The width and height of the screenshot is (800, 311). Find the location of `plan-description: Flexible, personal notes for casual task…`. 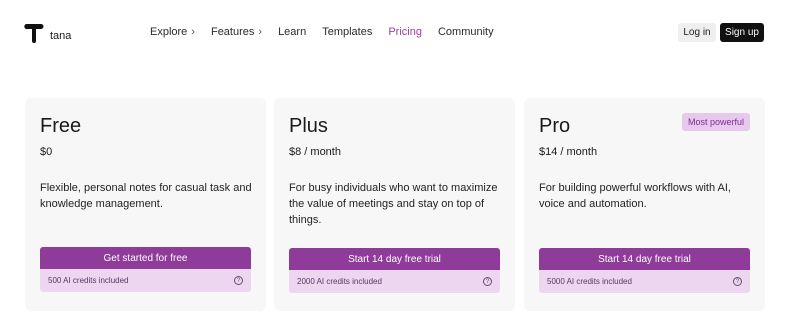

plan-description: Flexible, personal notes for casual task… is located at coordinates (146, 196).